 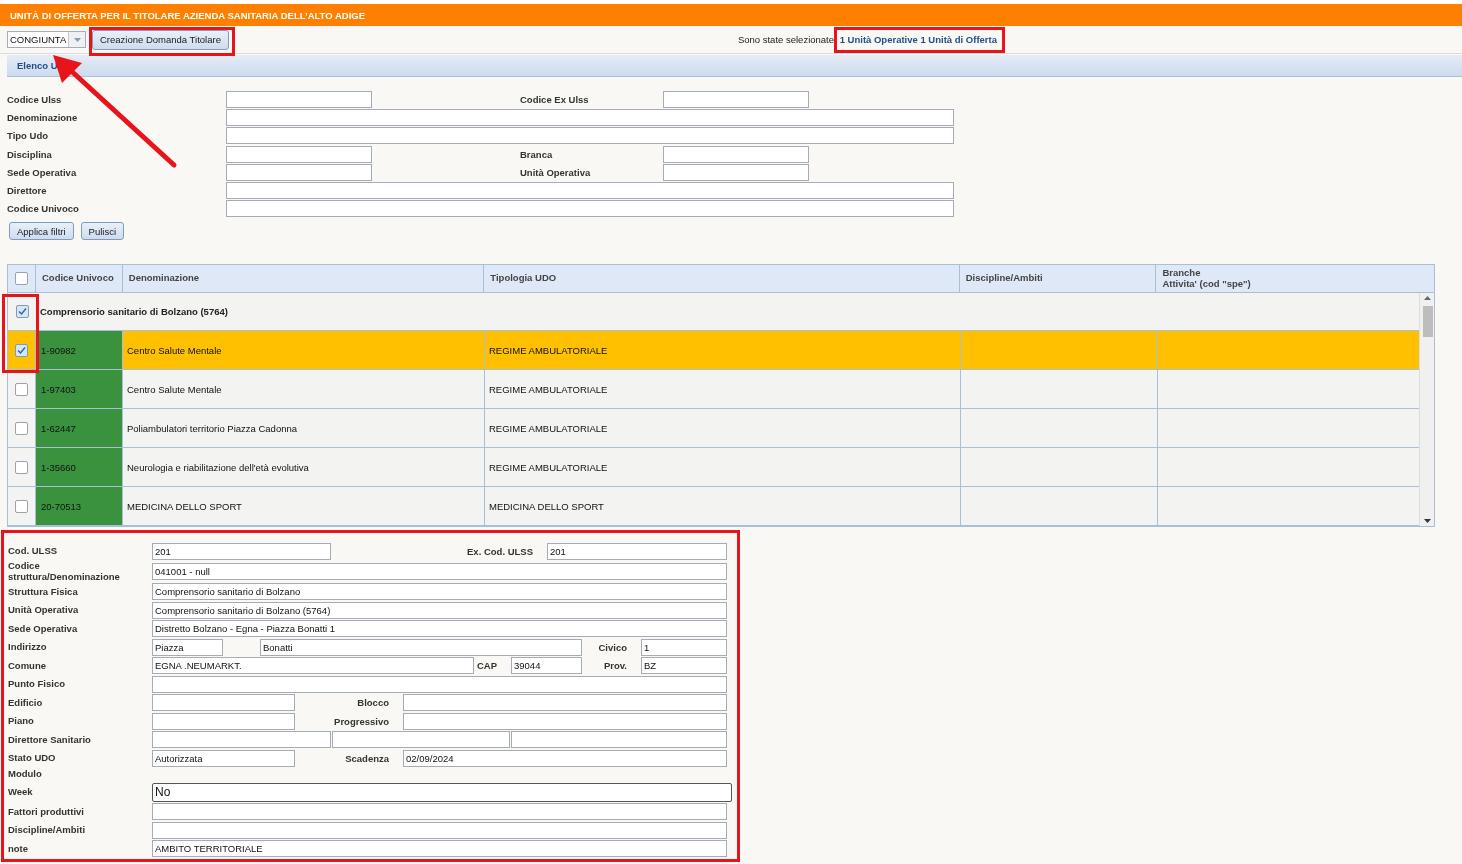 What do you see at coordinates (27, 647) in the screenshot?
I see `field-label: Indirizzo` at bounding box center [27, 647].